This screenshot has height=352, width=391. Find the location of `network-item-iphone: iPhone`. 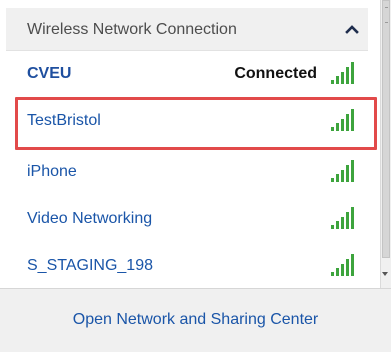

network-item-iphone: iPhone is located at coordinates (187, 172).